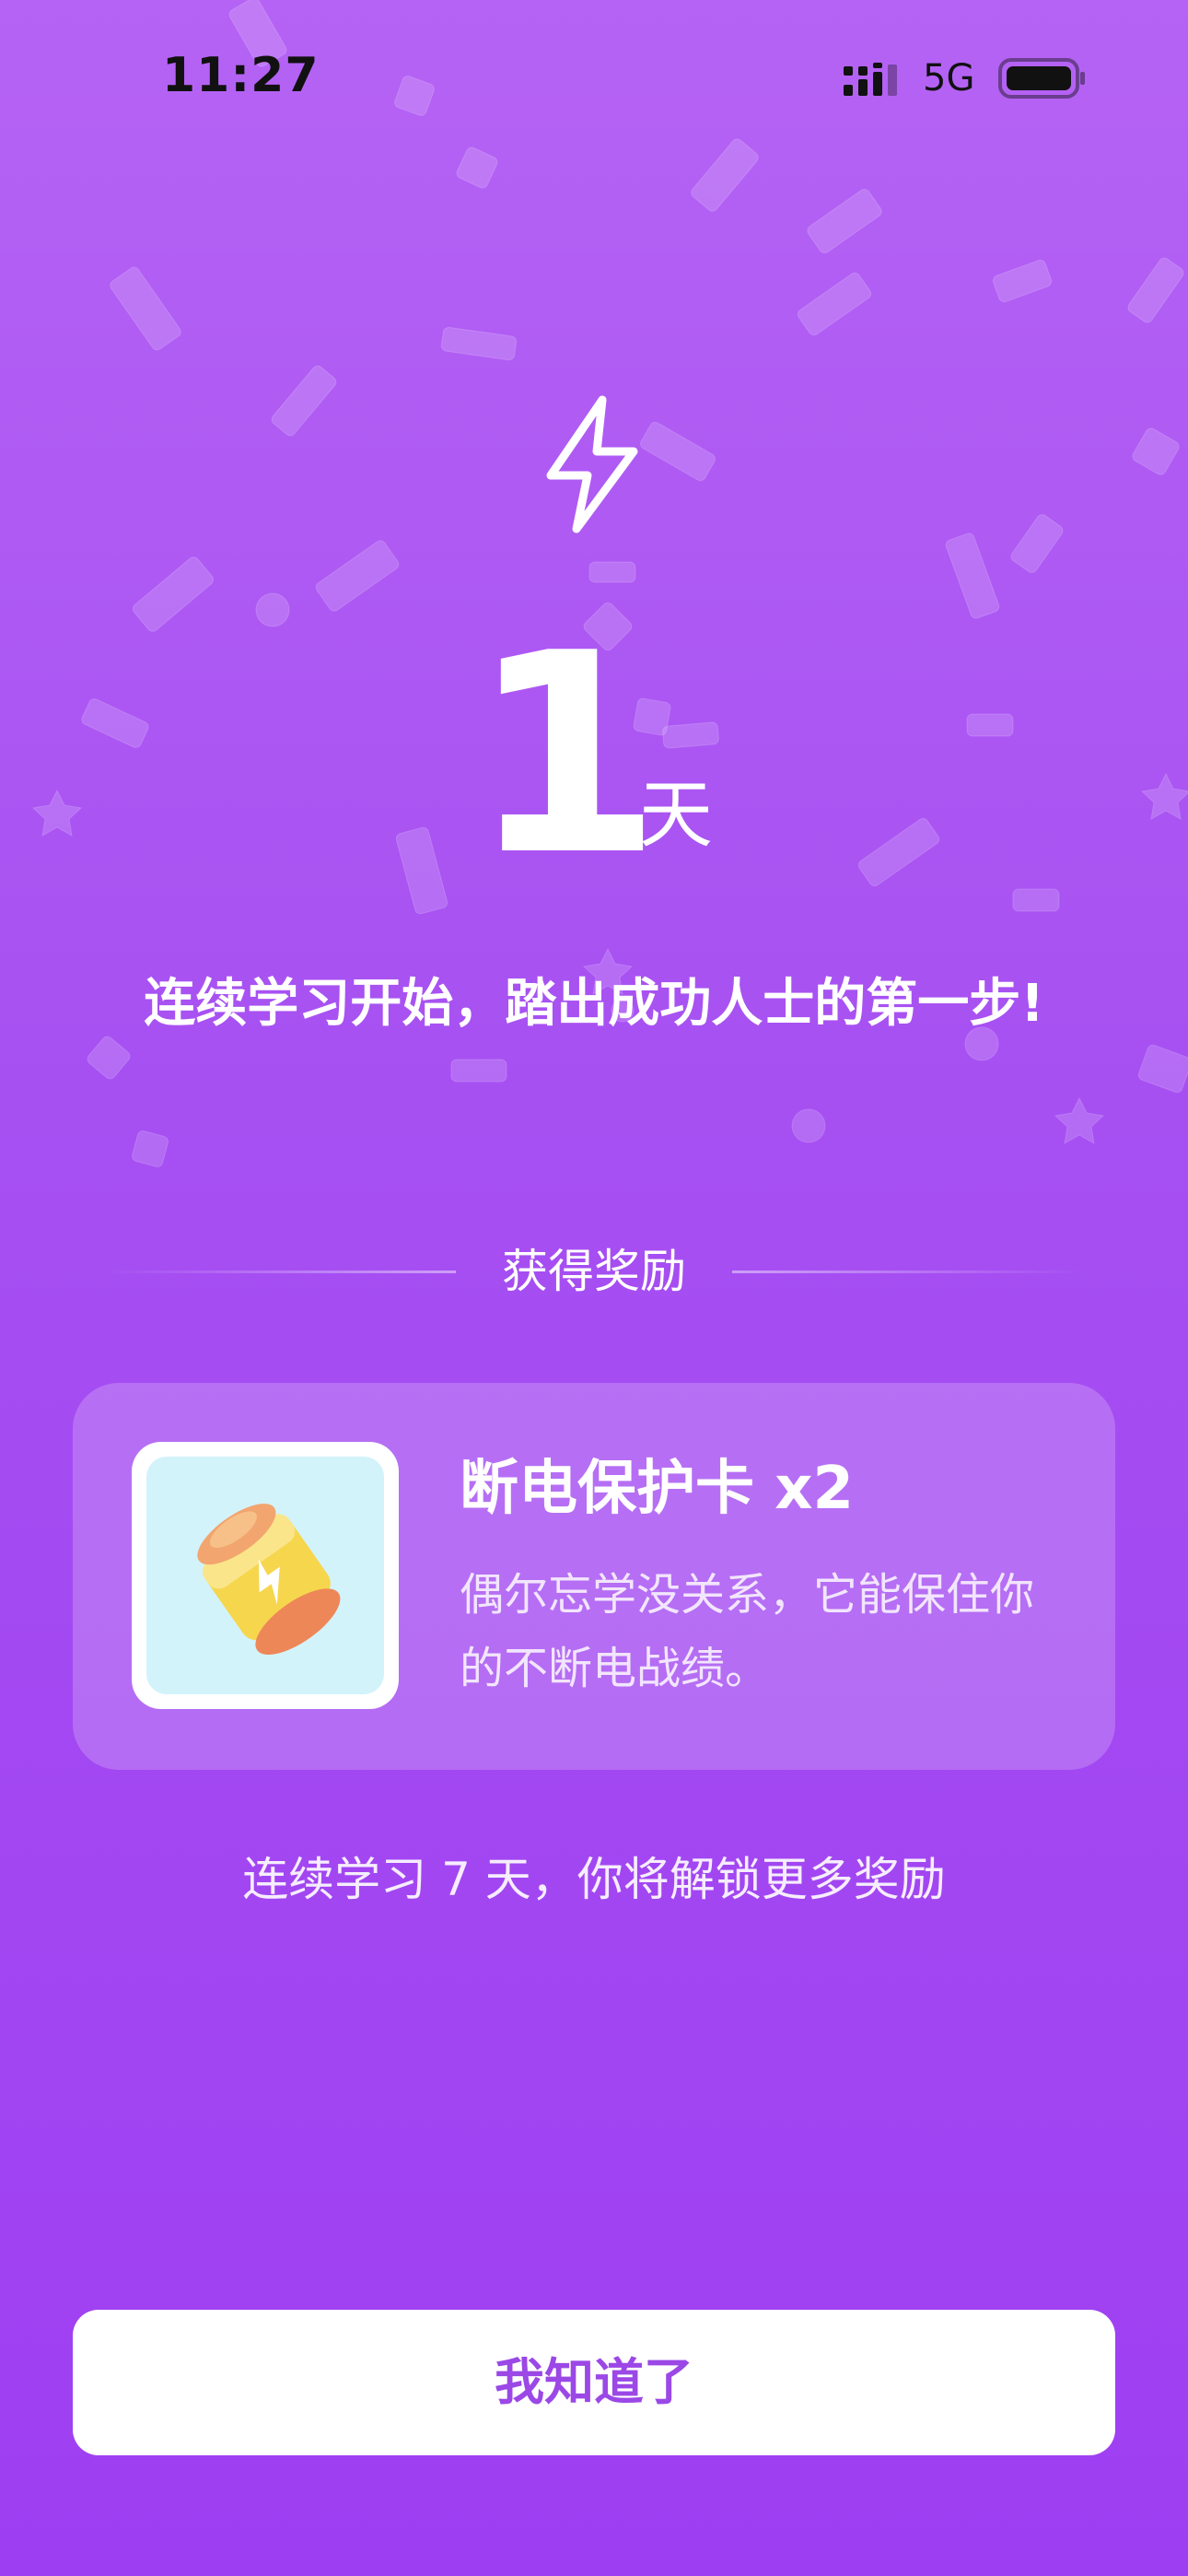 Image resolution: width=1188 pixels, height=2576 pixels. What do you see at coordinates (566, 755) in the screenshot?
I see `streak-count: 1` at bounding box center [566, 755].